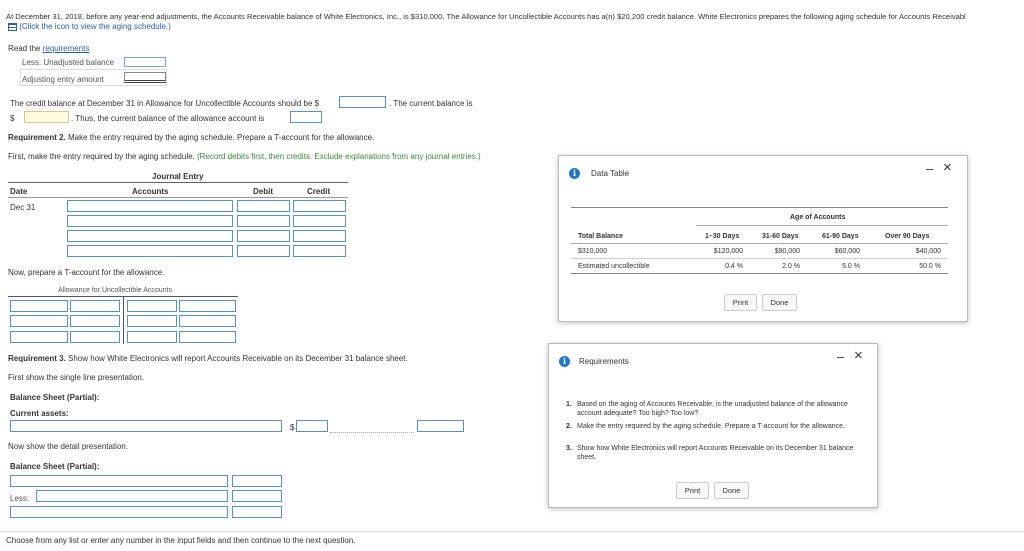 Image resolution: width=1024 pixels, height=551 pixels. What do you see at coordinates (840, 236) in the screenshot?
I see `col-61-90: 61-90 Days` at bounding box center [840, 236].